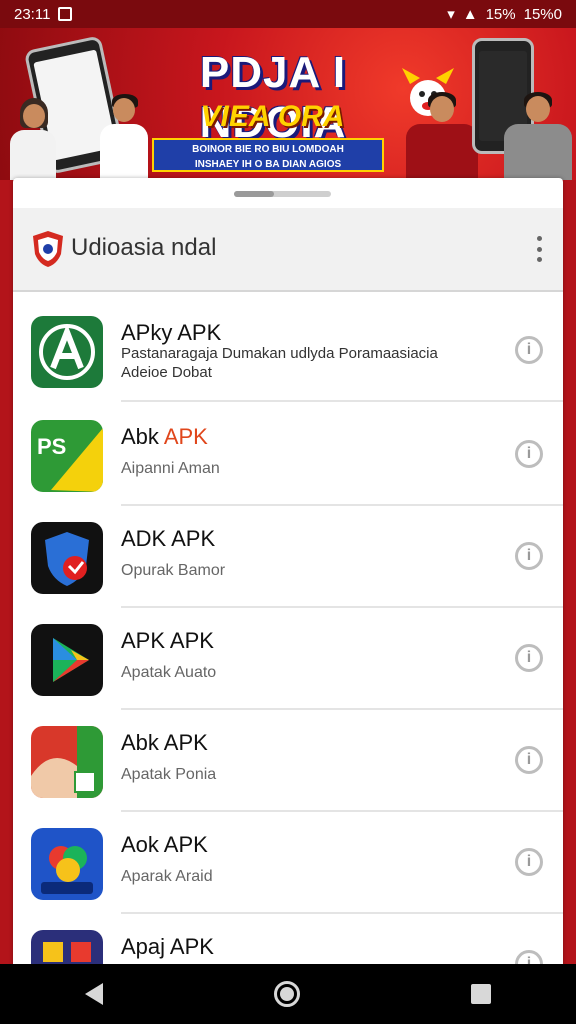 The height and width of the screenshot is (1024, 576). I want to click on overflow-menu-icon, so click(539, 249).